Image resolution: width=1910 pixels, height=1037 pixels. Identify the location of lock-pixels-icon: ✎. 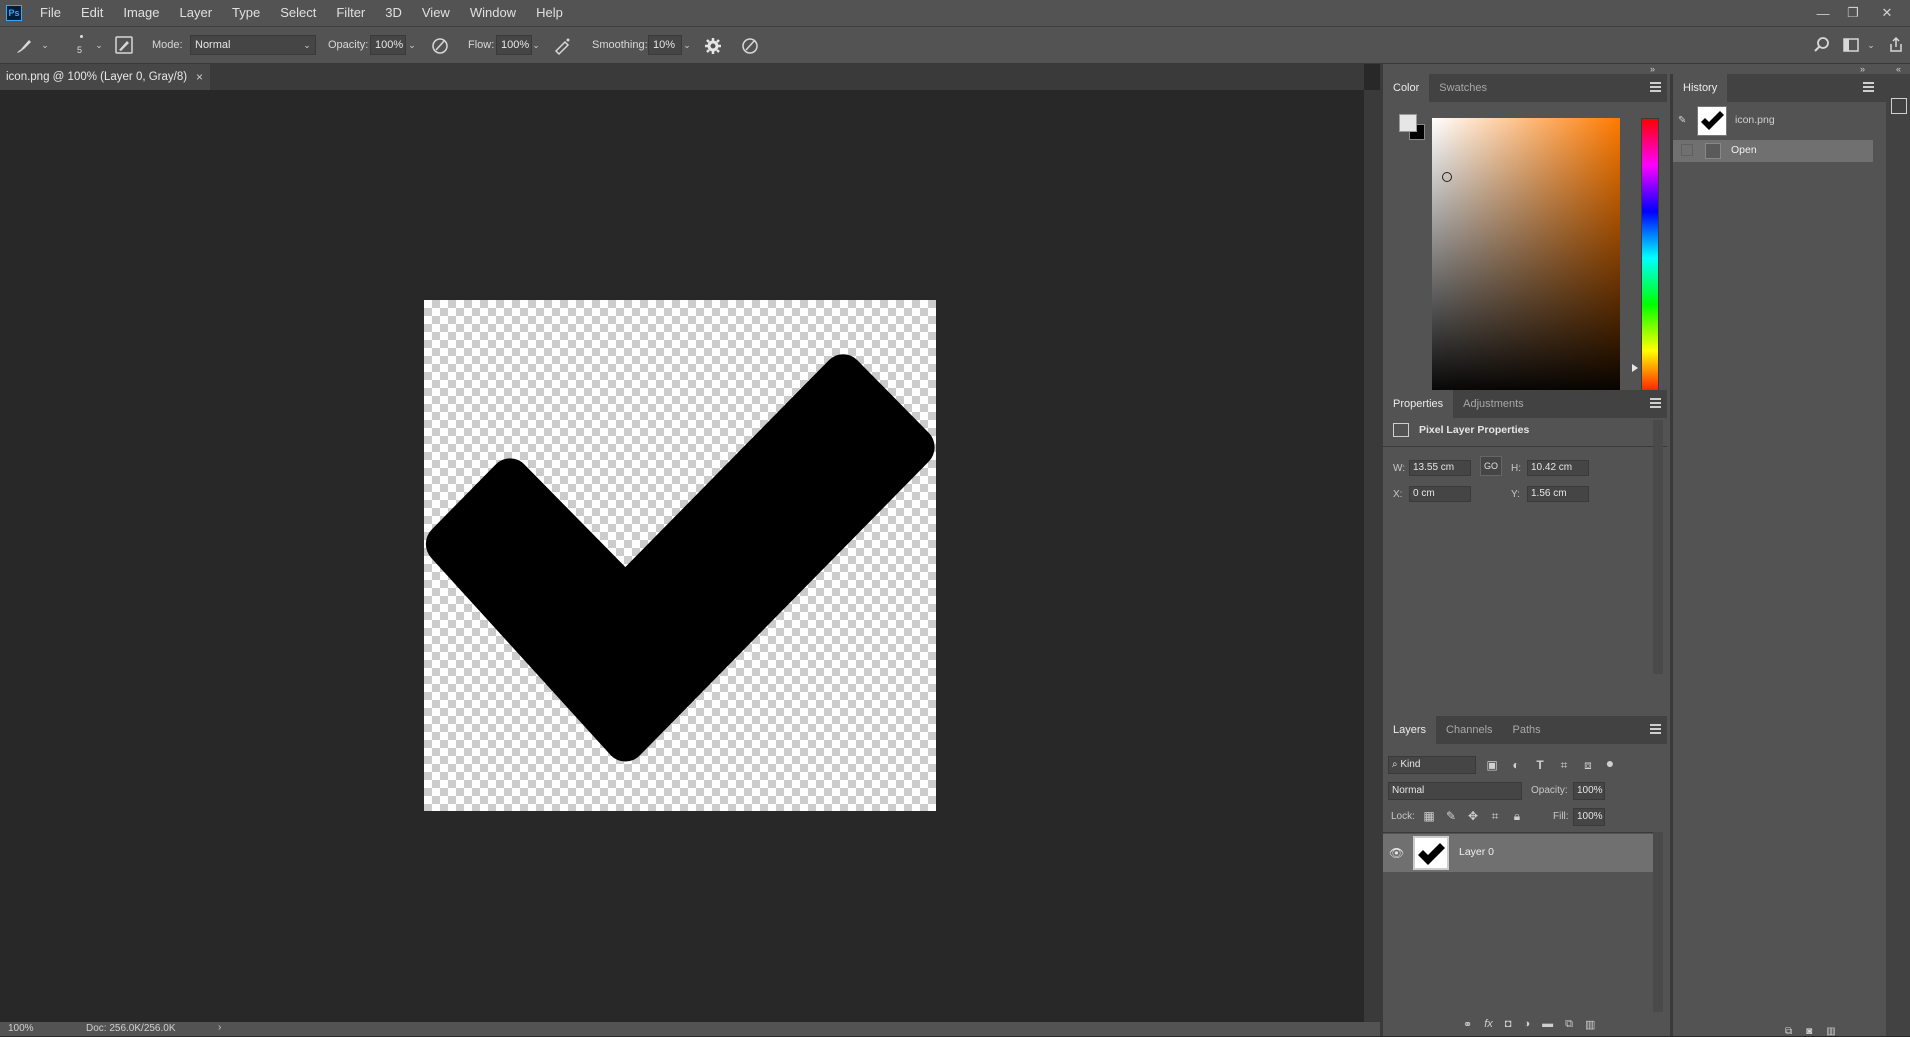
(1451, 816).